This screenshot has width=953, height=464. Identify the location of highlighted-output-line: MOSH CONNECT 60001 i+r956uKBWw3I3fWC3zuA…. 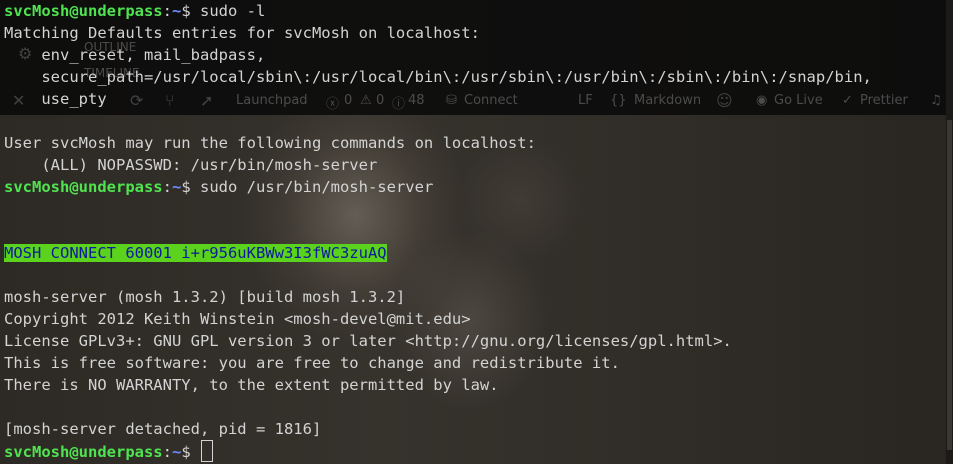
(473, 253).